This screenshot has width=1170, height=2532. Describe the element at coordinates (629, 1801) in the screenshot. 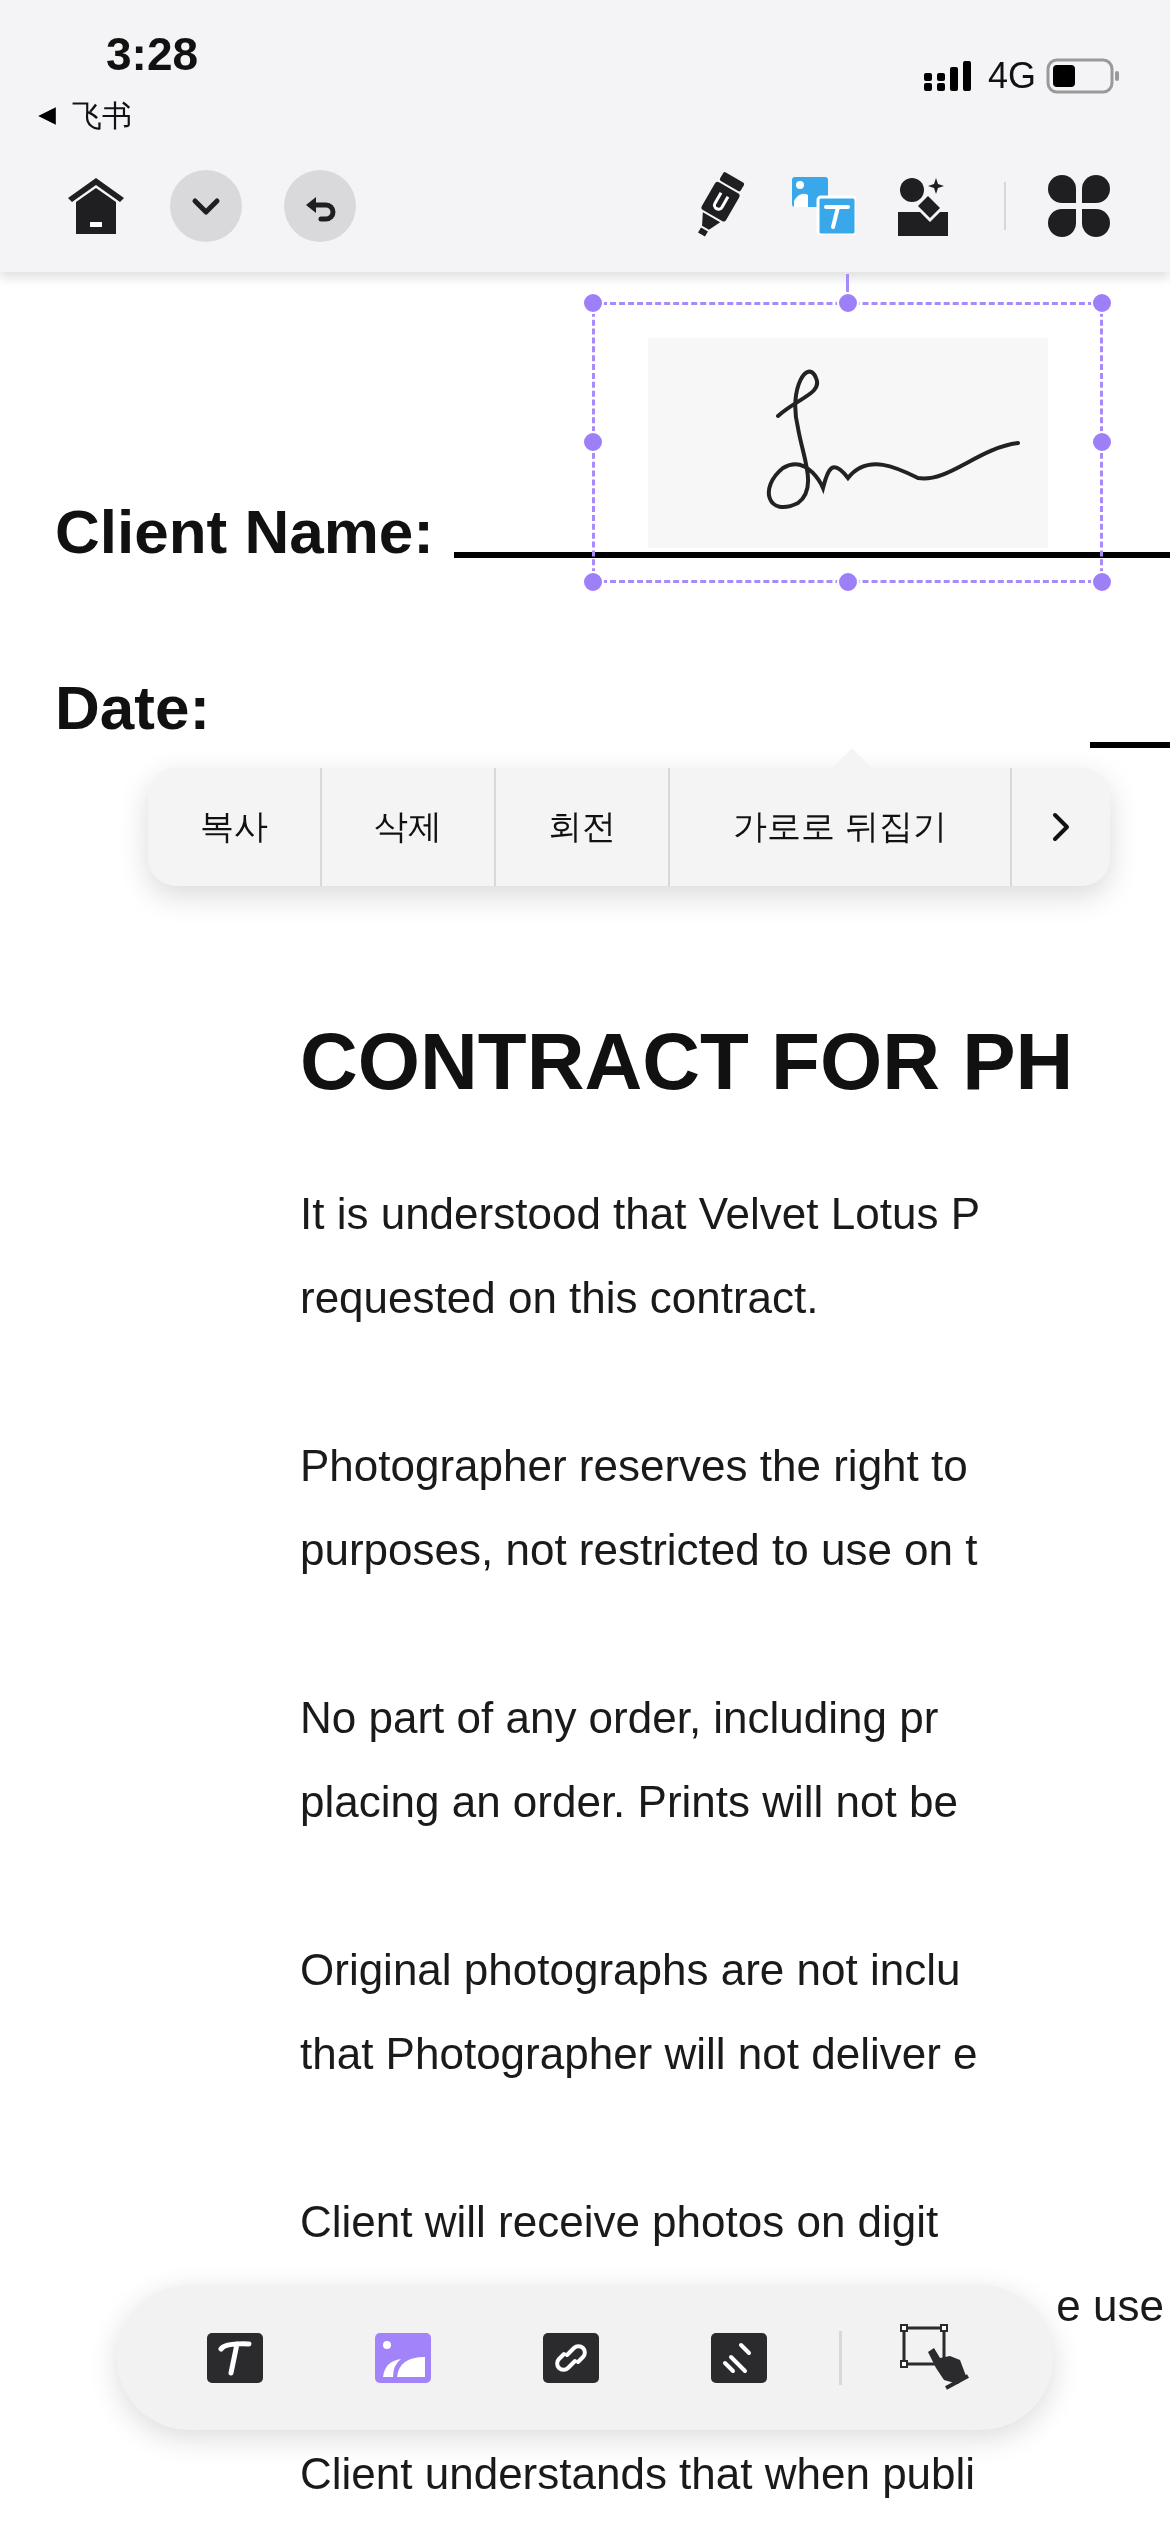

I see `contract-text-line: placing an order. Prints will not be` at that location.